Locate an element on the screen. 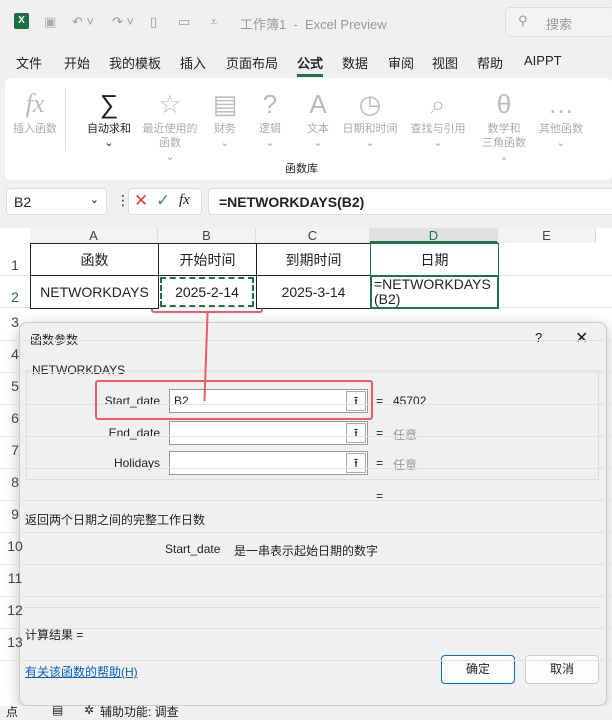  sheet-view-icon: ▤ is located at coordinates (57, 710).